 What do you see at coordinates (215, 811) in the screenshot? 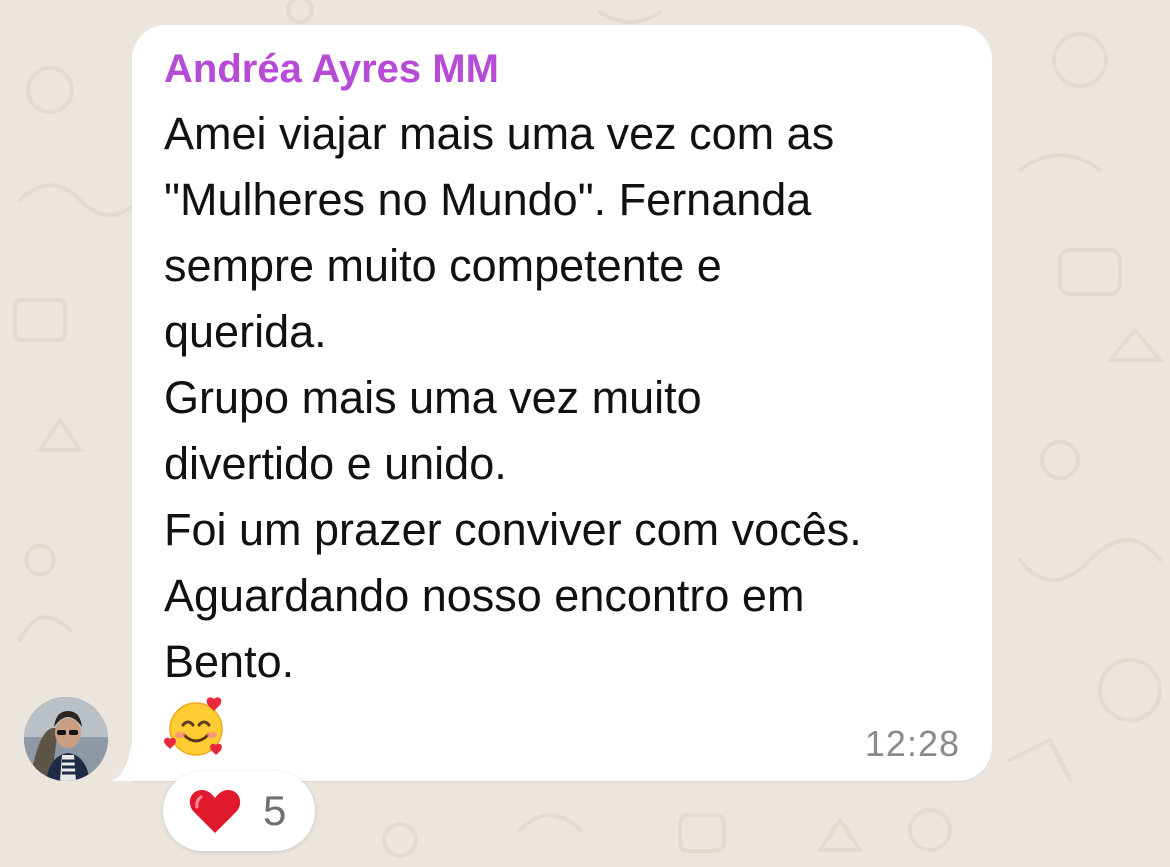
I see `red-heart-icon` at bounding box center [215, 811].